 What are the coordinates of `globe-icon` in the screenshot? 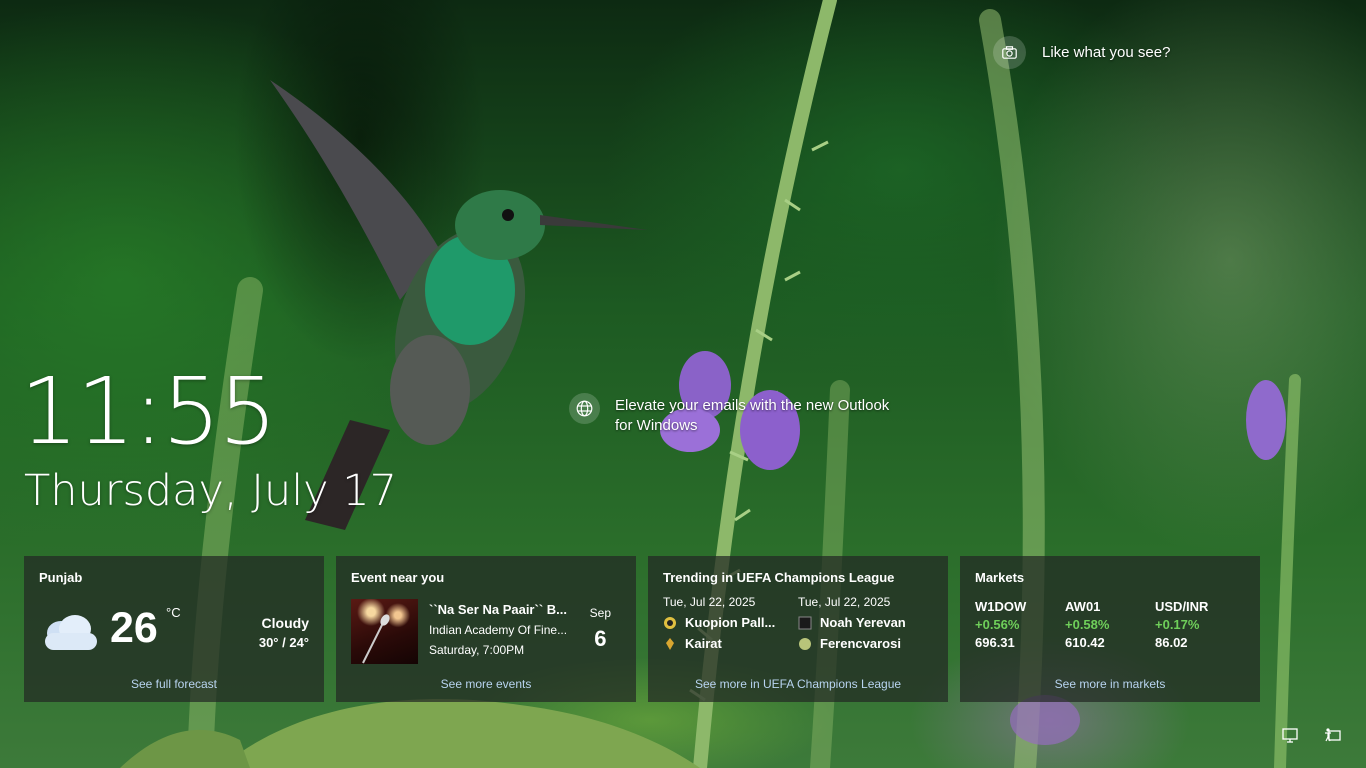 It's located at (584, 408).